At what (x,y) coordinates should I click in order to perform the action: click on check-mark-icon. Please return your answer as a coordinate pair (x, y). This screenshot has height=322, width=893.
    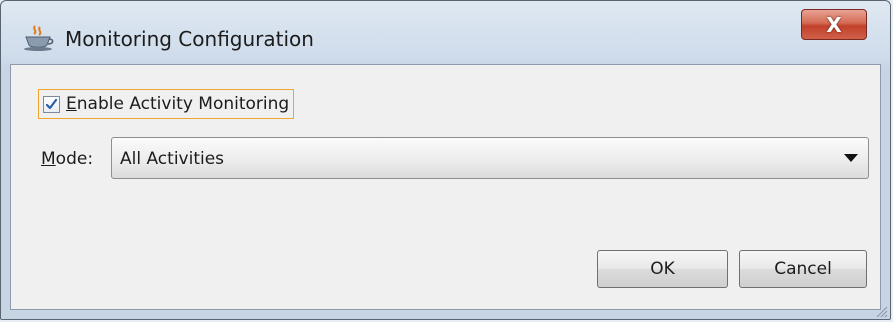
    Looking at the image, I should click on (51, 103).